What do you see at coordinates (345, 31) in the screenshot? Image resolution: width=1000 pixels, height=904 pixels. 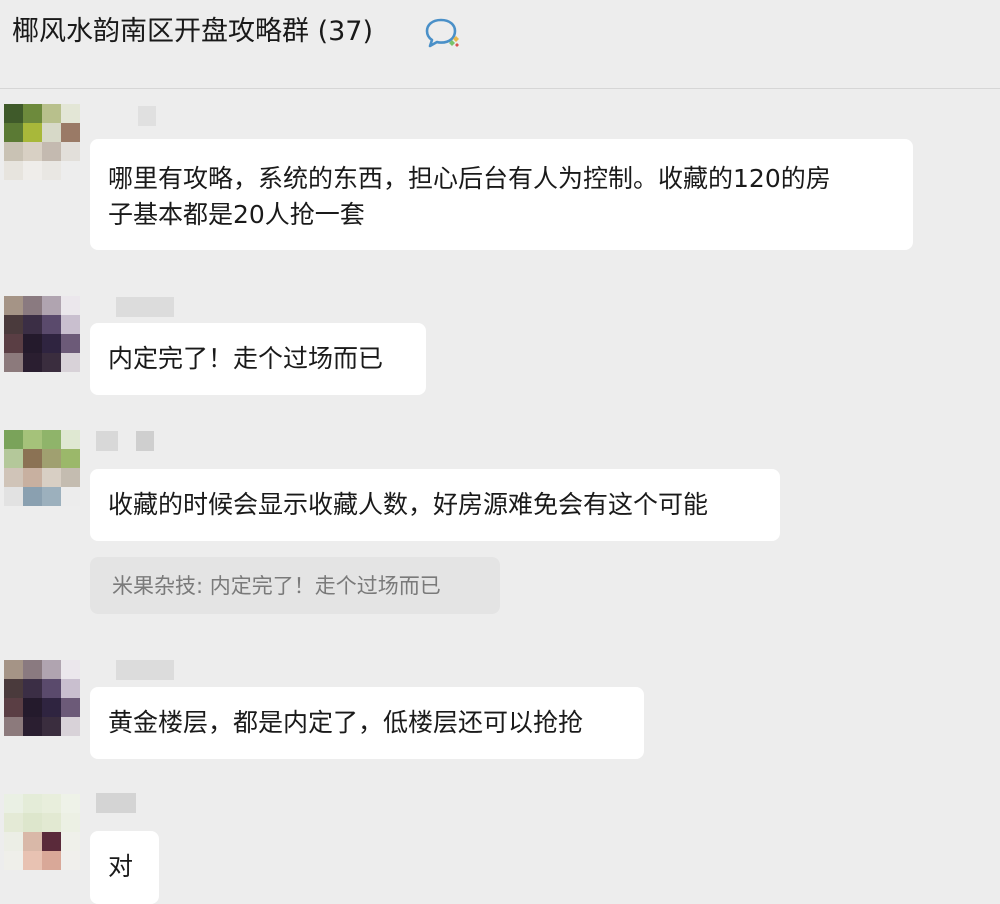 I see `member-count: (37)` at bounding box center [345, 31].